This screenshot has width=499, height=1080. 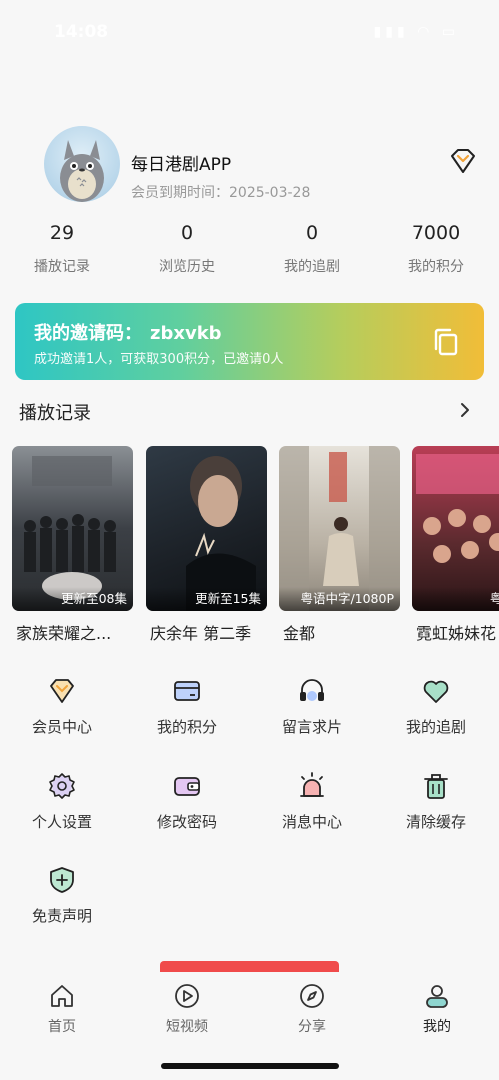 What do you see at coordinates (312, 1009) in the screenshot?
I see `tab-share: 分享` at bounding box center [312, 1009].